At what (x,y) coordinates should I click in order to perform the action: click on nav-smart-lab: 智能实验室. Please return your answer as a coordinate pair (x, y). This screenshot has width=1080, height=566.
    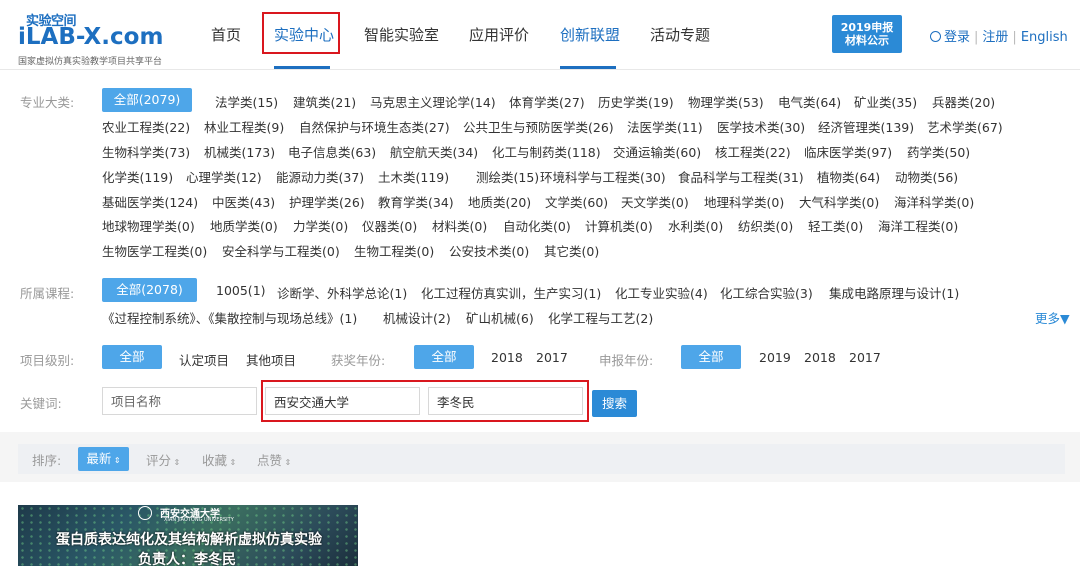
    Looking at the image, I should click on (401, 34).